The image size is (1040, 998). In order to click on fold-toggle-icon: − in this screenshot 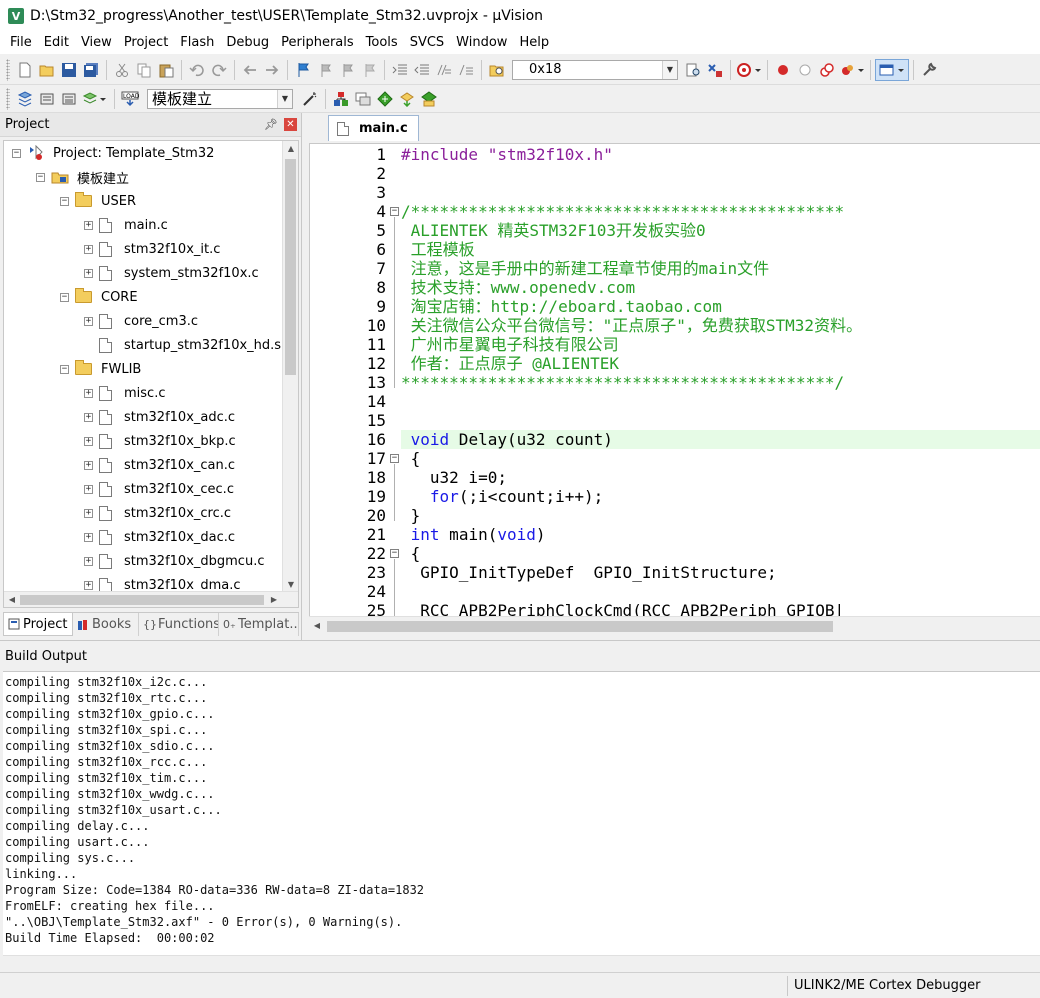, I will do `click(394, 211)`.